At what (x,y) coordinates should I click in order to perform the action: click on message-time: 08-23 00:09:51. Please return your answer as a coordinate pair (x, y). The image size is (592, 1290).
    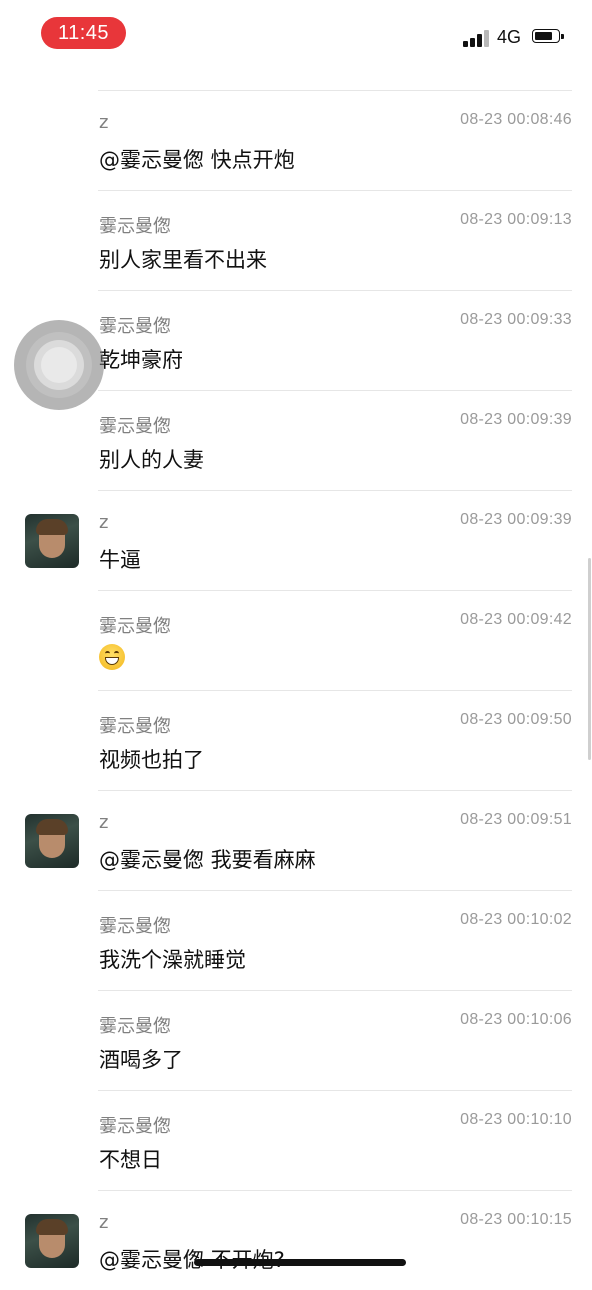
    Looking at the image, I should click on (516, 819).